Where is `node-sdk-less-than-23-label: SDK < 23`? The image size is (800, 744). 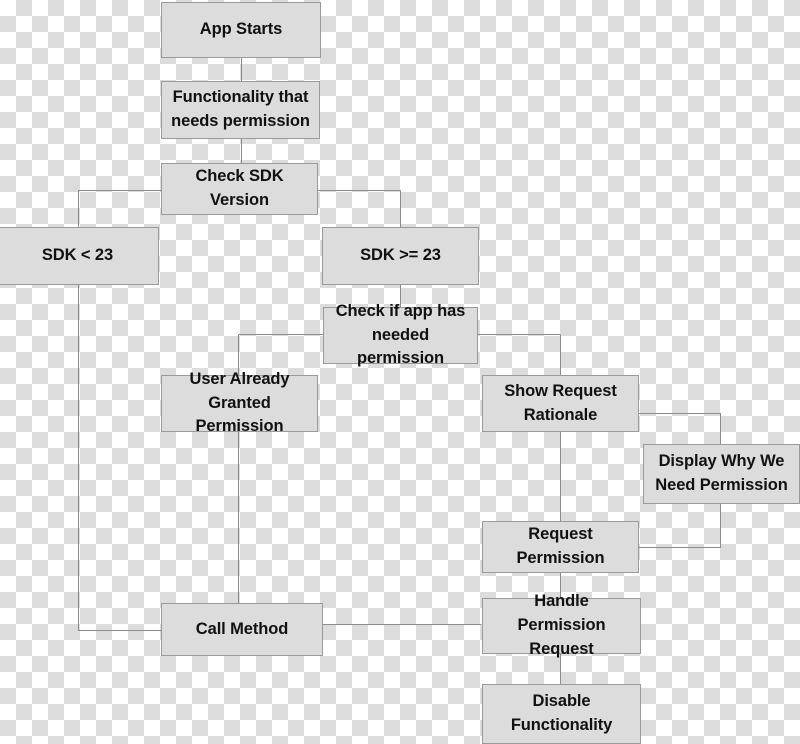 node-sdk-less-than-23-label: SDK < 23 is located at coordinates (77, 255).